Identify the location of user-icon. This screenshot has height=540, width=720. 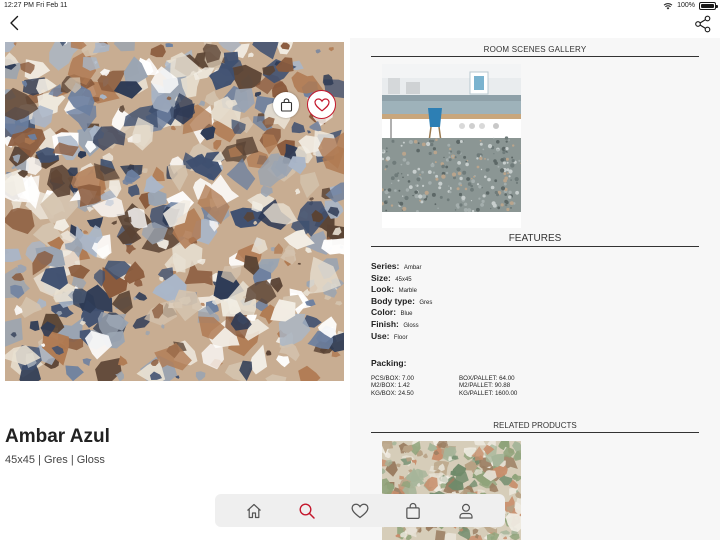
(466, 511).